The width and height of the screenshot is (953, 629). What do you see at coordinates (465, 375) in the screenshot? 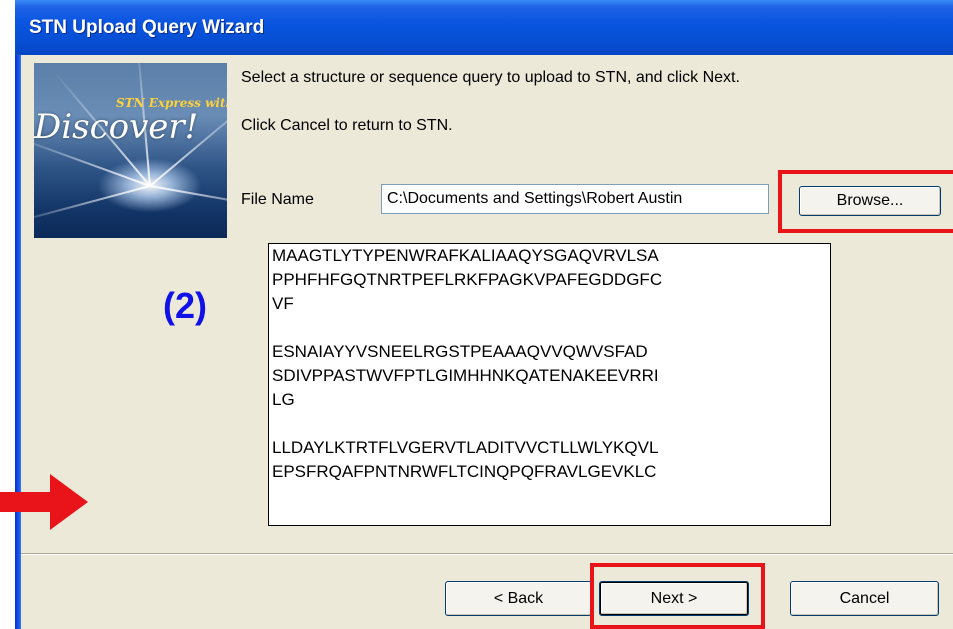
I see `sequence-line: SDIVPPASTWVFPTLGIMHHNKQATENAKEEVRRI` at bounding box center [465, 375].